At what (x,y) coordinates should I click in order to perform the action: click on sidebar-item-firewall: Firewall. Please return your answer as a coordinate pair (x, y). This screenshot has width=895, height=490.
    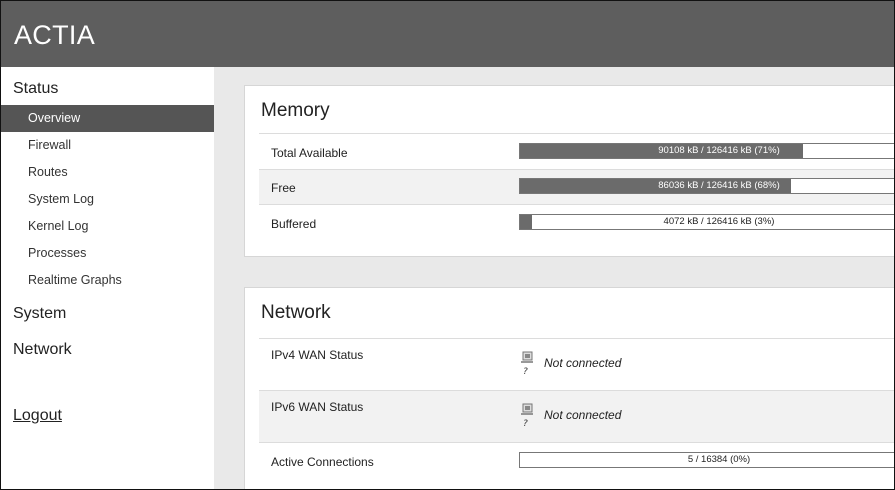
    Looking at the image, I should click on (107, 145).